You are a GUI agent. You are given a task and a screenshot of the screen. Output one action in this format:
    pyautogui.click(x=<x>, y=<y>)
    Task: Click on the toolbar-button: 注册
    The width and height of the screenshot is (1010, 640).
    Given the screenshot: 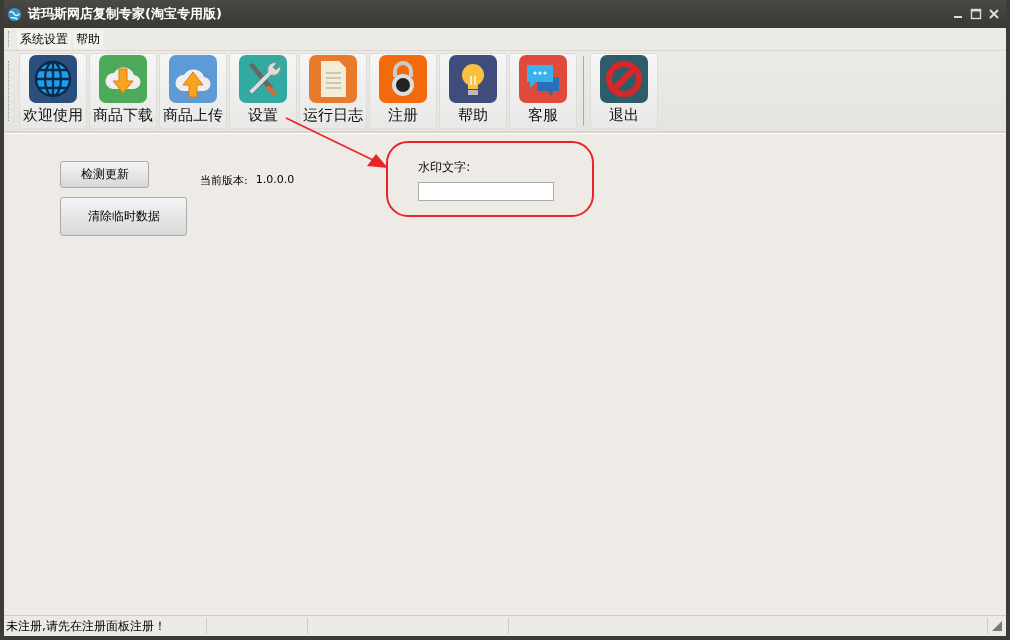 What is the action you would take?
    pyautogui.click(x=403, y=91)
    